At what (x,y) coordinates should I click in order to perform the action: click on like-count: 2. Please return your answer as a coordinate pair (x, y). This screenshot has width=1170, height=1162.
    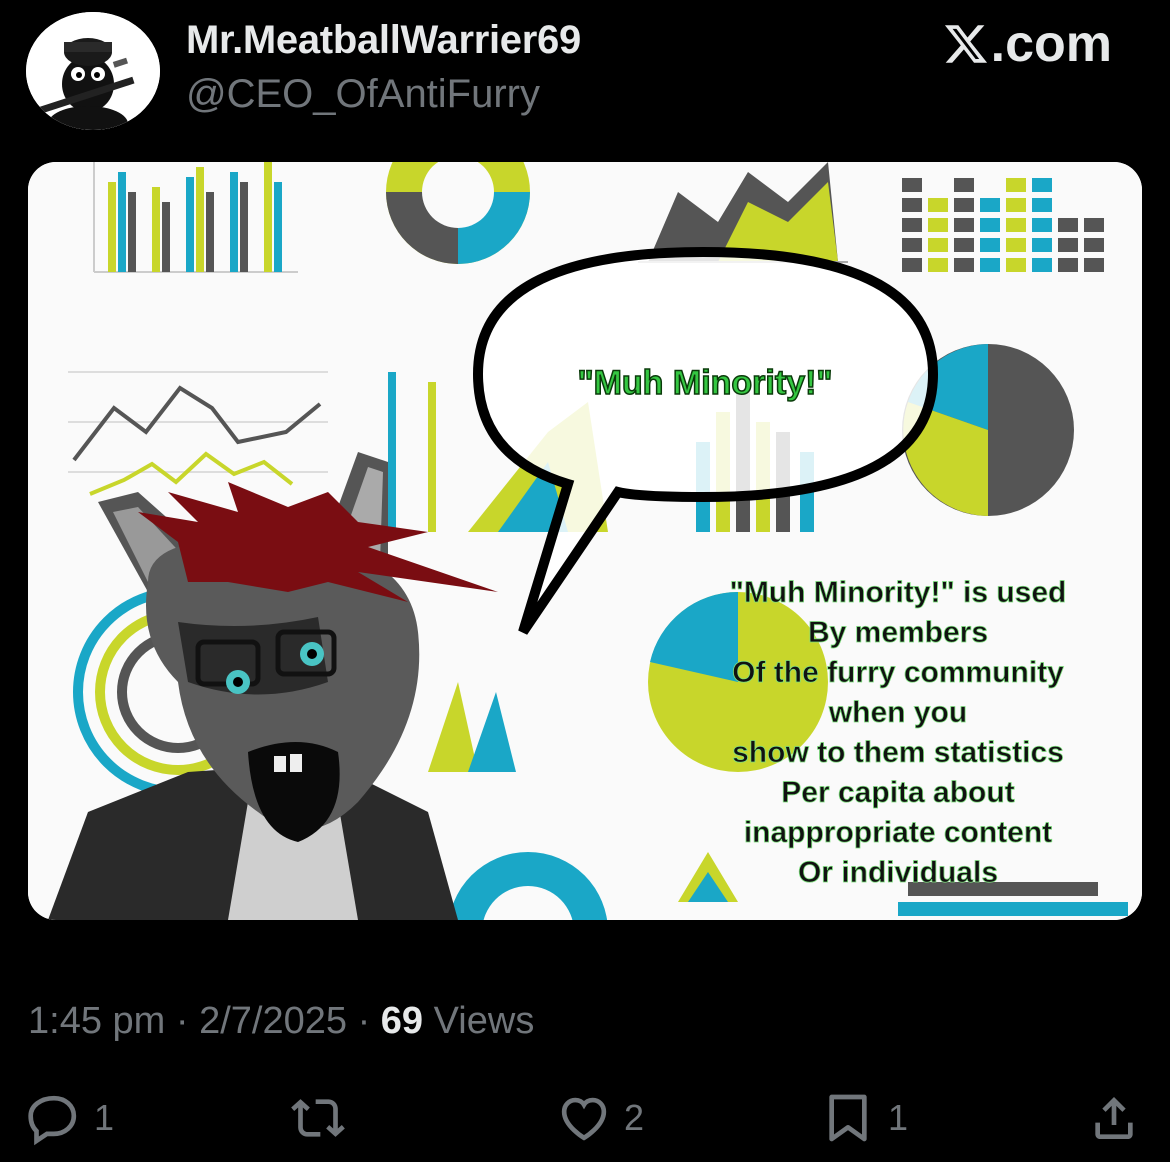
    Looking at the image, I should click on (634, 1117).